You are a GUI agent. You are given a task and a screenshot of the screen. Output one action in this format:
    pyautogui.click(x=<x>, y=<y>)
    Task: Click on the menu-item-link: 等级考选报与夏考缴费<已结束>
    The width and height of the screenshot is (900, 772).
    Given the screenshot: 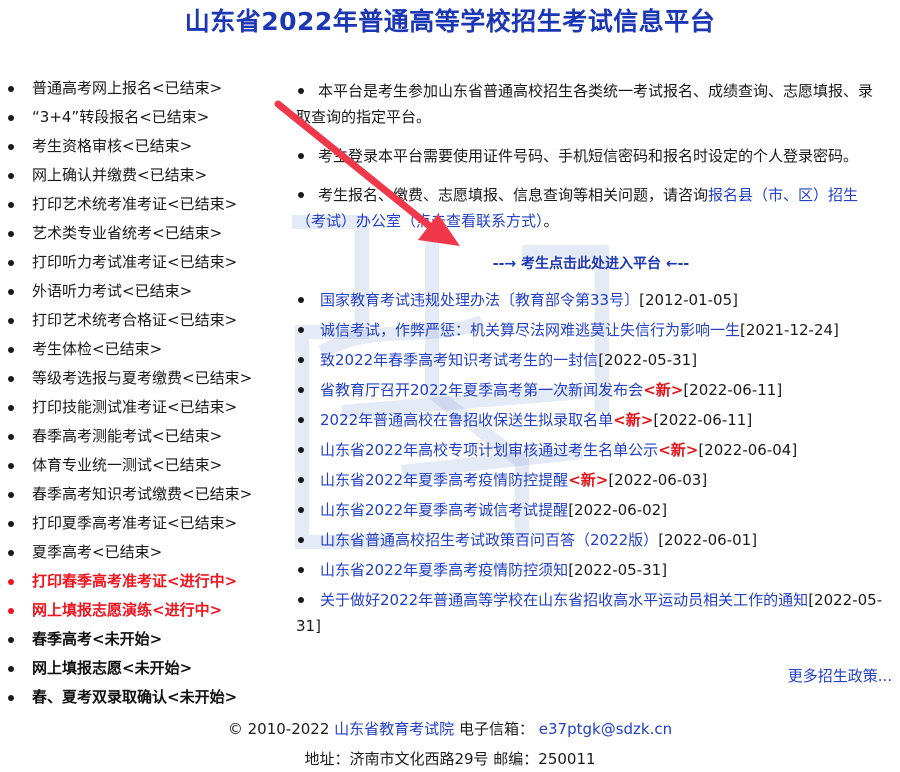 What is the action you would take?
    pyautogui.click(x=142, y=378)
    